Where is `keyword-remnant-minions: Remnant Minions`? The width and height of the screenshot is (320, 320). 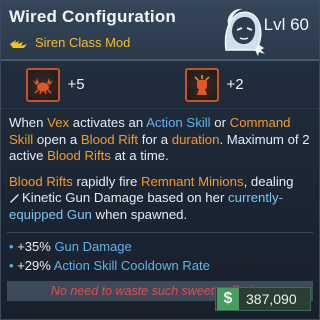
keyword-remnant-minions: Remnant Minions is located at coordinates (192, 181).